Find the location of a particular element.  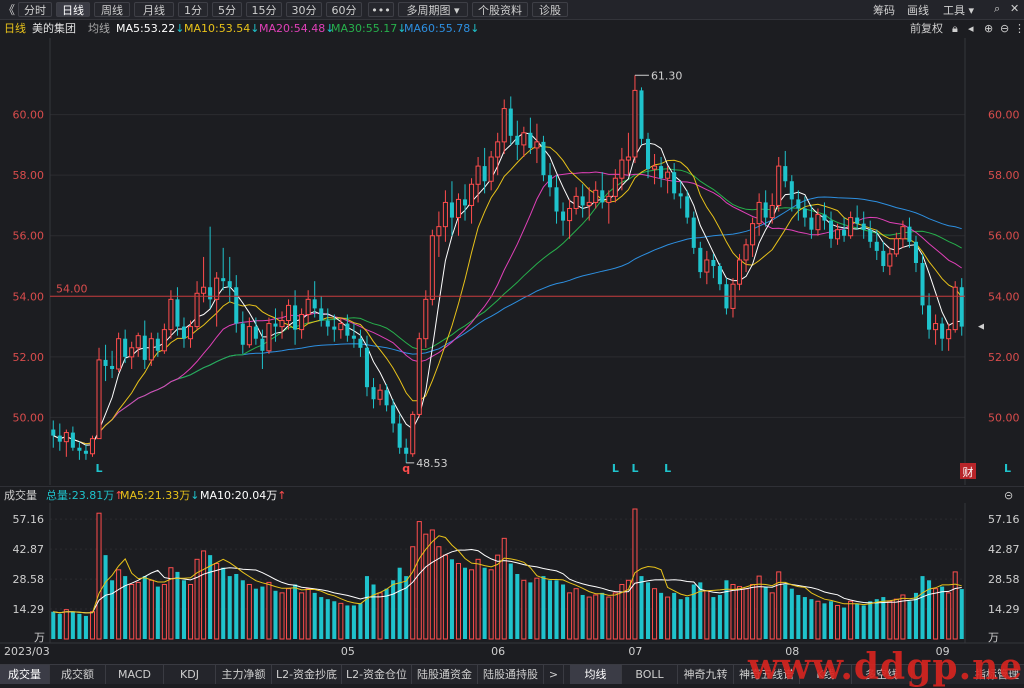

more-icon: ⋮ is located at coordinates (1019, 29).